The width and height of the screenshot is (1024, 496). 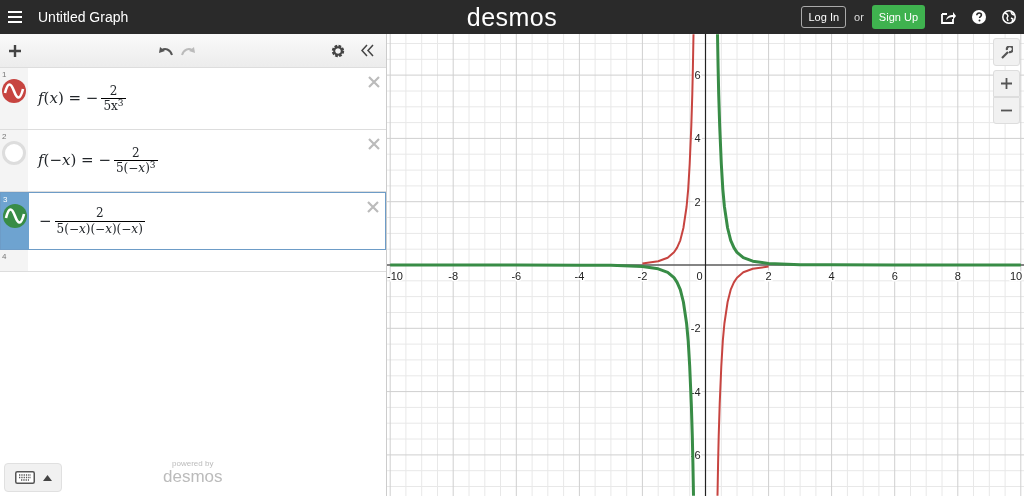 What do you see at coordinates (697, 75) in the screenshot?
I see `y-tick-label: 6` at bounding box center [697, 75].